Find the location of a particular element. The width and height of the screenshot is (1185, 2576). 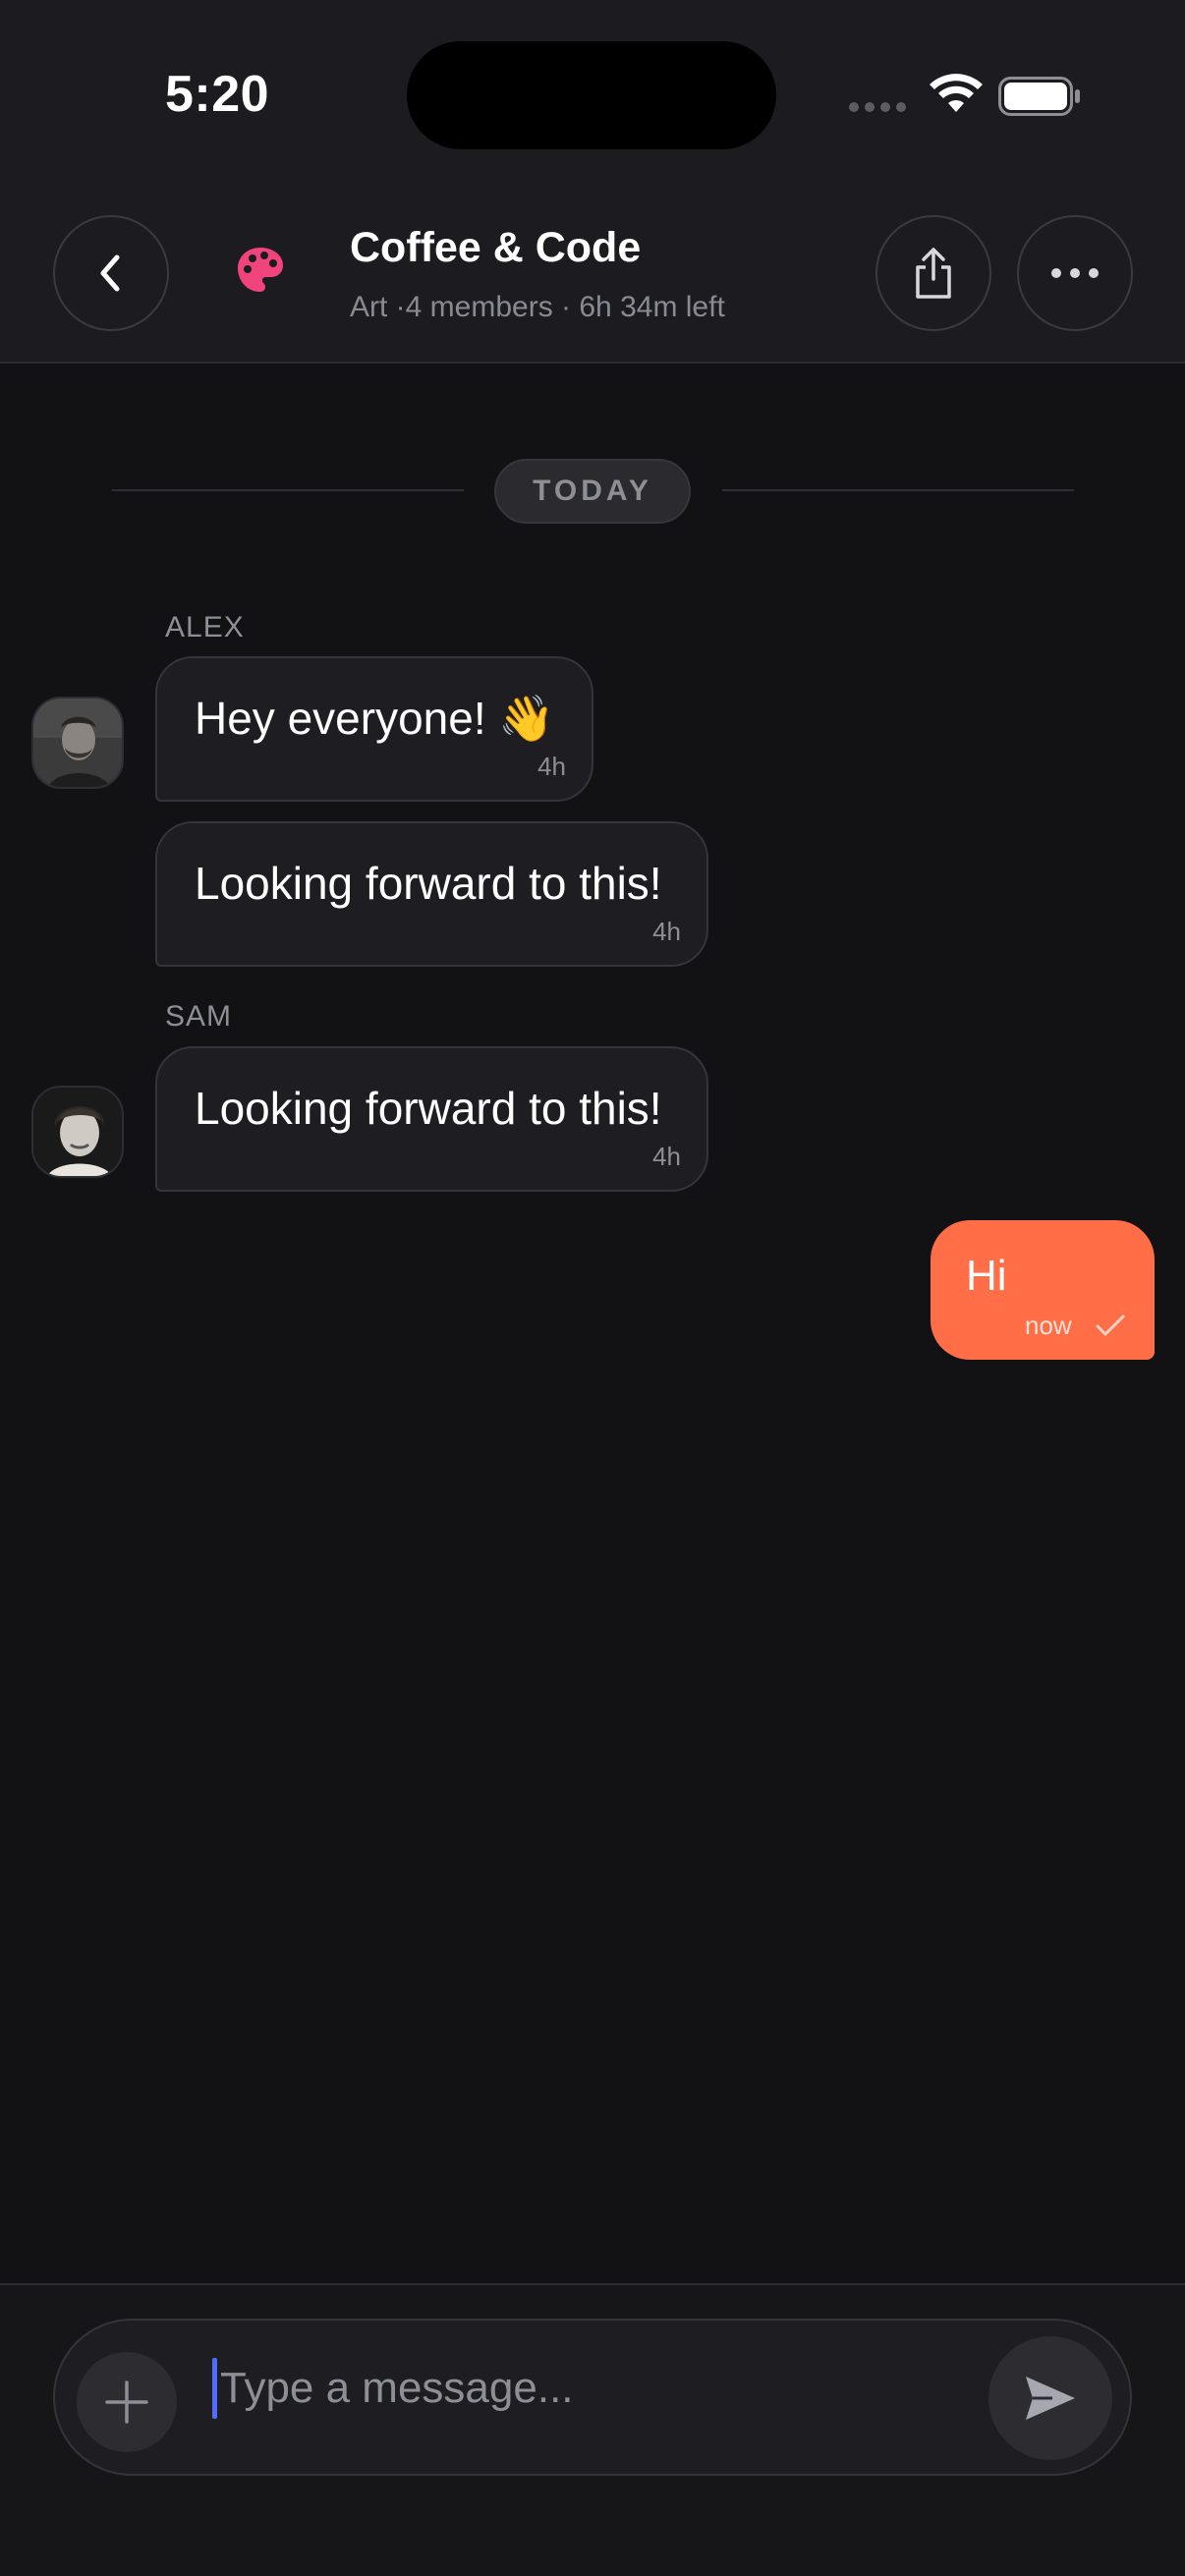

cellular-signal-icon is located at coordinates (878, 107).